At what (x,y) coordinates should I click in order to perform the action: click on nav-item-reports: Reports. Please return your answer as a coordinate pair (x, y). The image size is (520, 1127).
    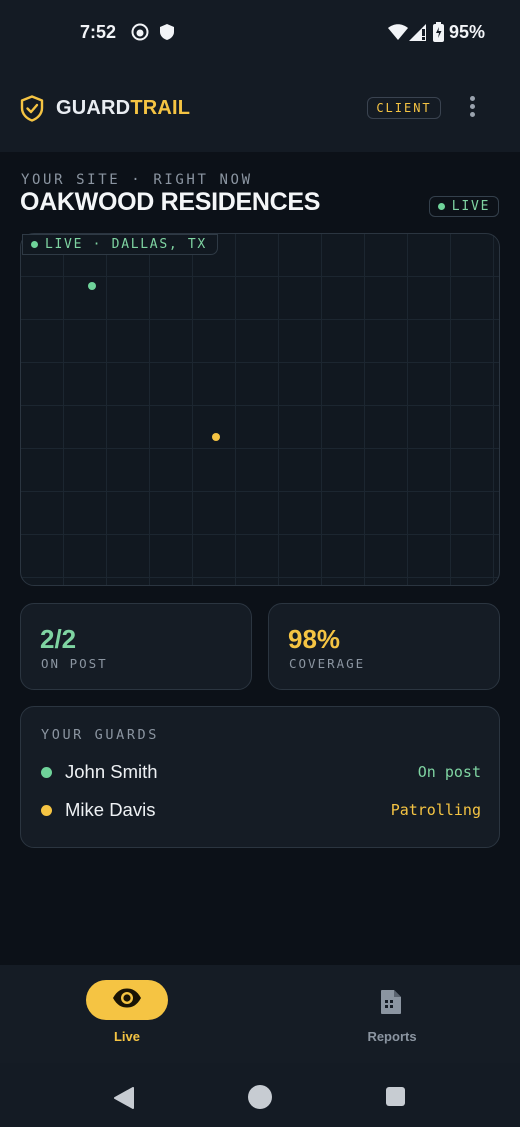
    Looking at the image, I should click on (390, 1014).